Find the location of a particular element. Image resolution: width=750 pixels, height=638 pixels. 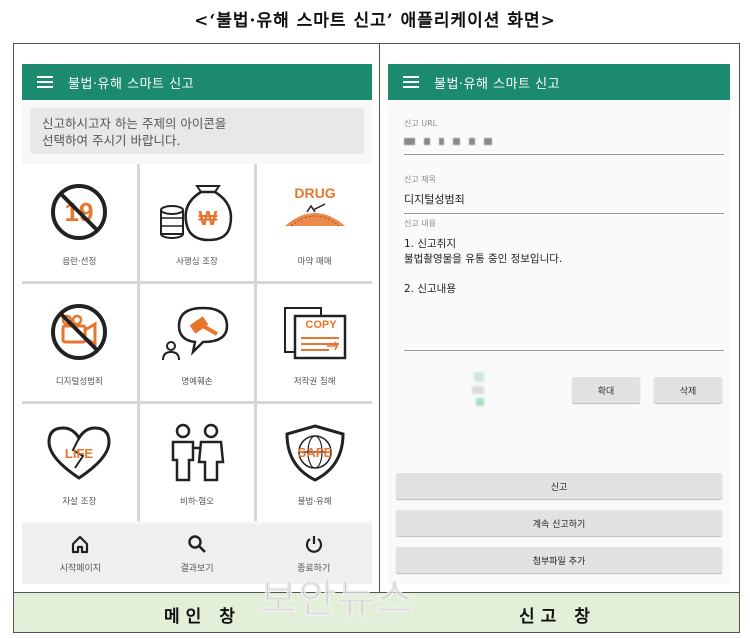

url-underline is located at coordinates (564, 154).